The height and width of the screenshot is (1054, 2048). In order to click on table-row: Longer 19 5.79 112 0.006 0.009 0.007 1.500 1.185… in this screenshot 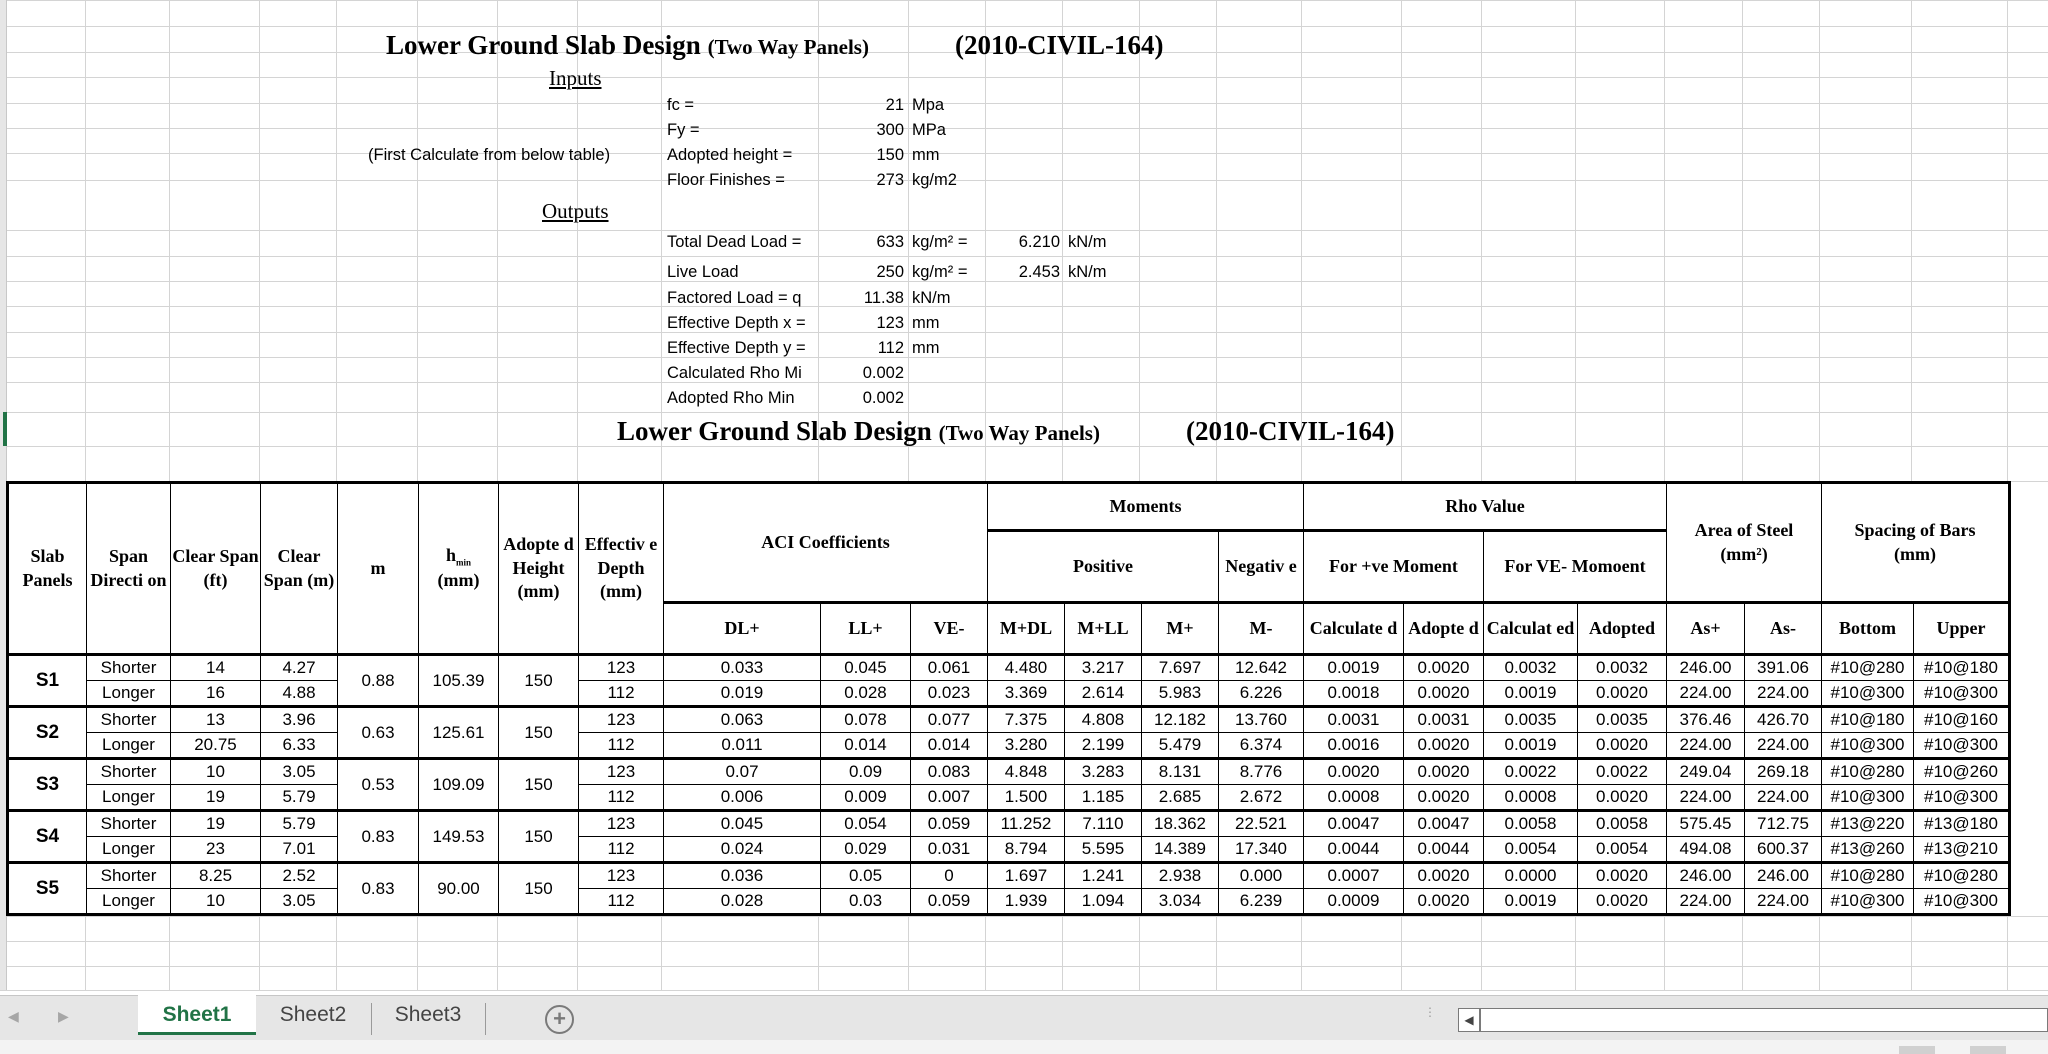, I will do `click(1009, 798)`.